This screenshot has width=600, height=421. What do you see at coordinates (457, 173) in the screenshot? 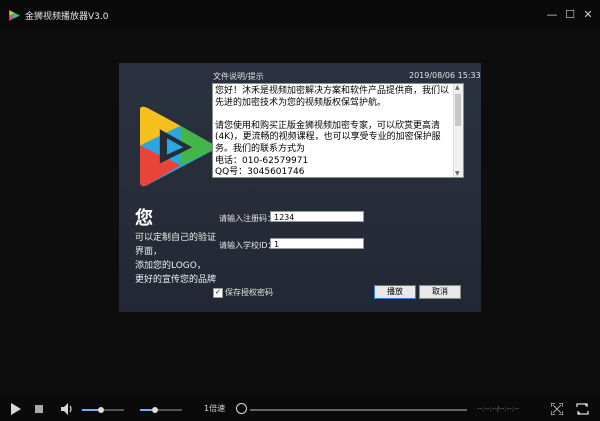
I see `scroll-down-icon: ▼` at bounding box center [457, 173].